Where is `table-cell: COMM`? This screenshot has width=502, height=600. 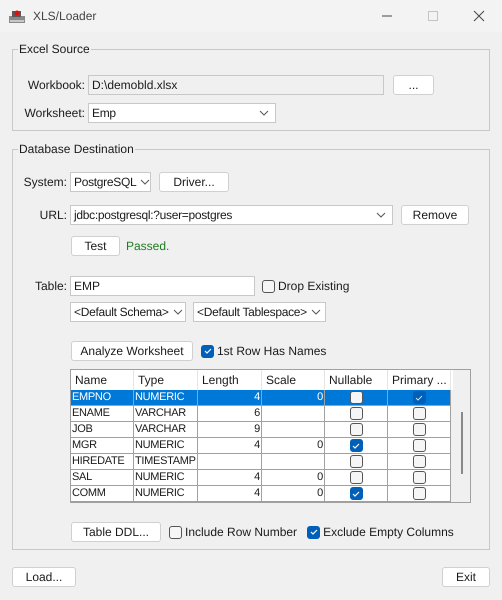
table-cell: COMM is located at coordinates (102, 494).